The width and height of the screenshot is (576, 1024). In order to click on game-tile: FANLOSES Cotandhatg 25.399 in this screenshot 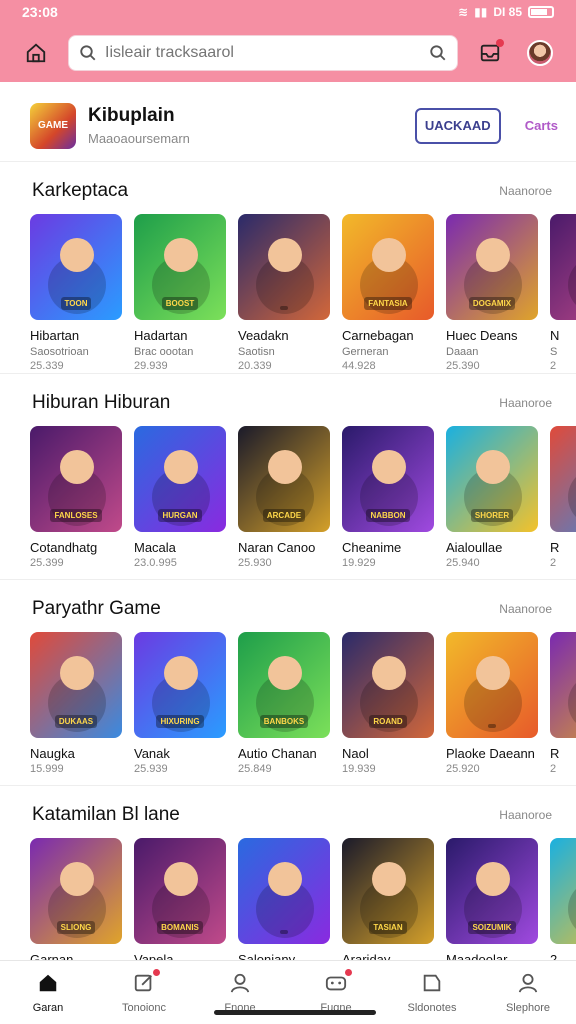, I will do `click(76, 497)`.